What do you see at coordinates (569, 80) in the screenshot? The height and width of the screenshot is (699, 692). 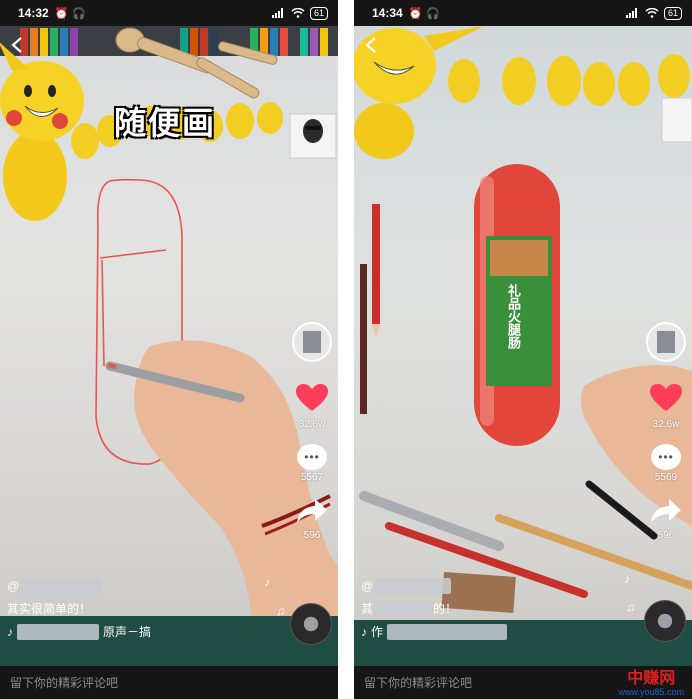 I see `pikachu-figures-row` at bounding box center [569, 80].